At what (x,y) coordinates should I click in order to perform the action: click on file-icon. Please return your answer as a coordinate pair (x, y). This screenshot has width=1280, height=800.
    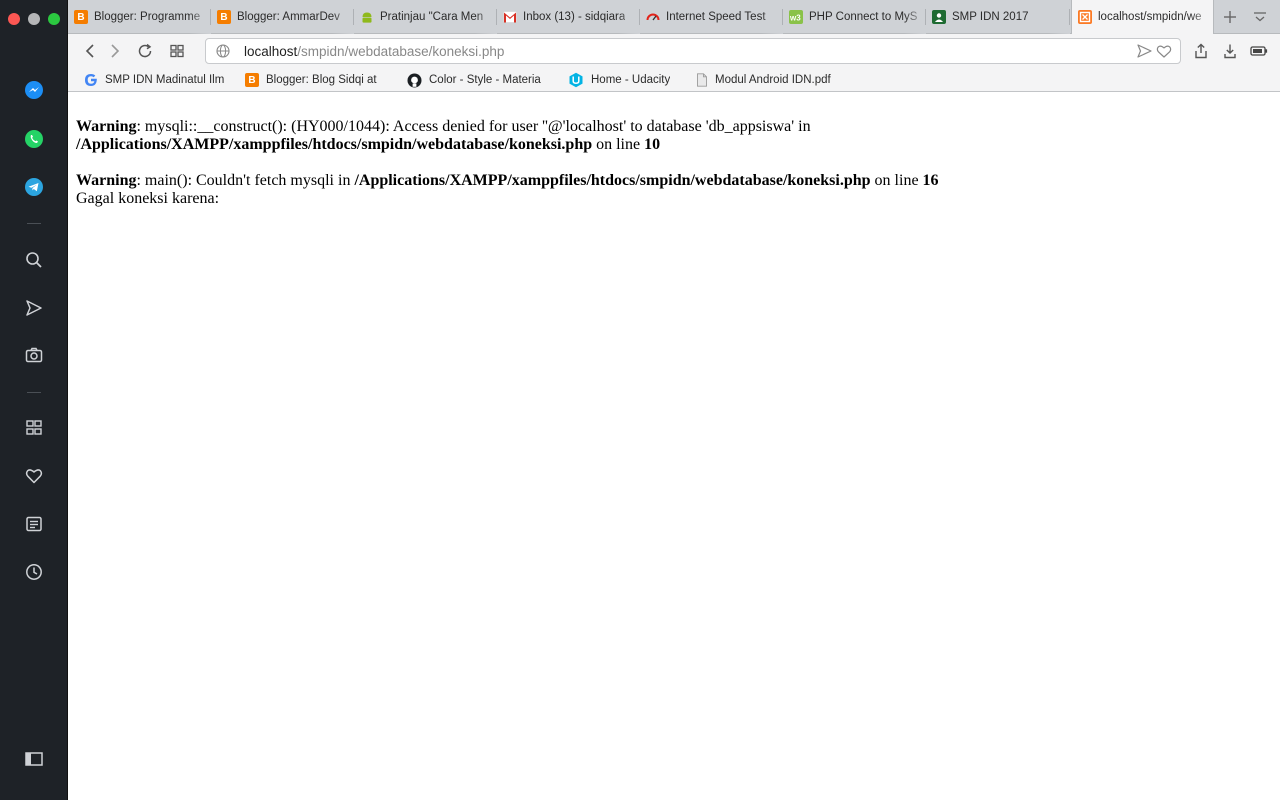
    Looking at the image, I should click on (702, 80).